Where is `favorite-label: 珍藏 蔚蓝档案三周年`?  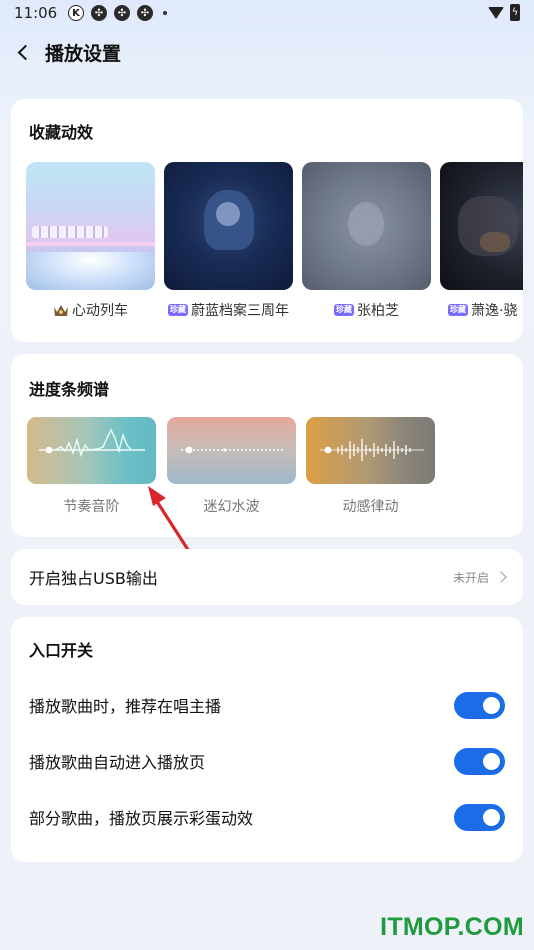 favorite-label: 珍藏 蔚蓝档案三周年 is located at coordinates (228, 311).